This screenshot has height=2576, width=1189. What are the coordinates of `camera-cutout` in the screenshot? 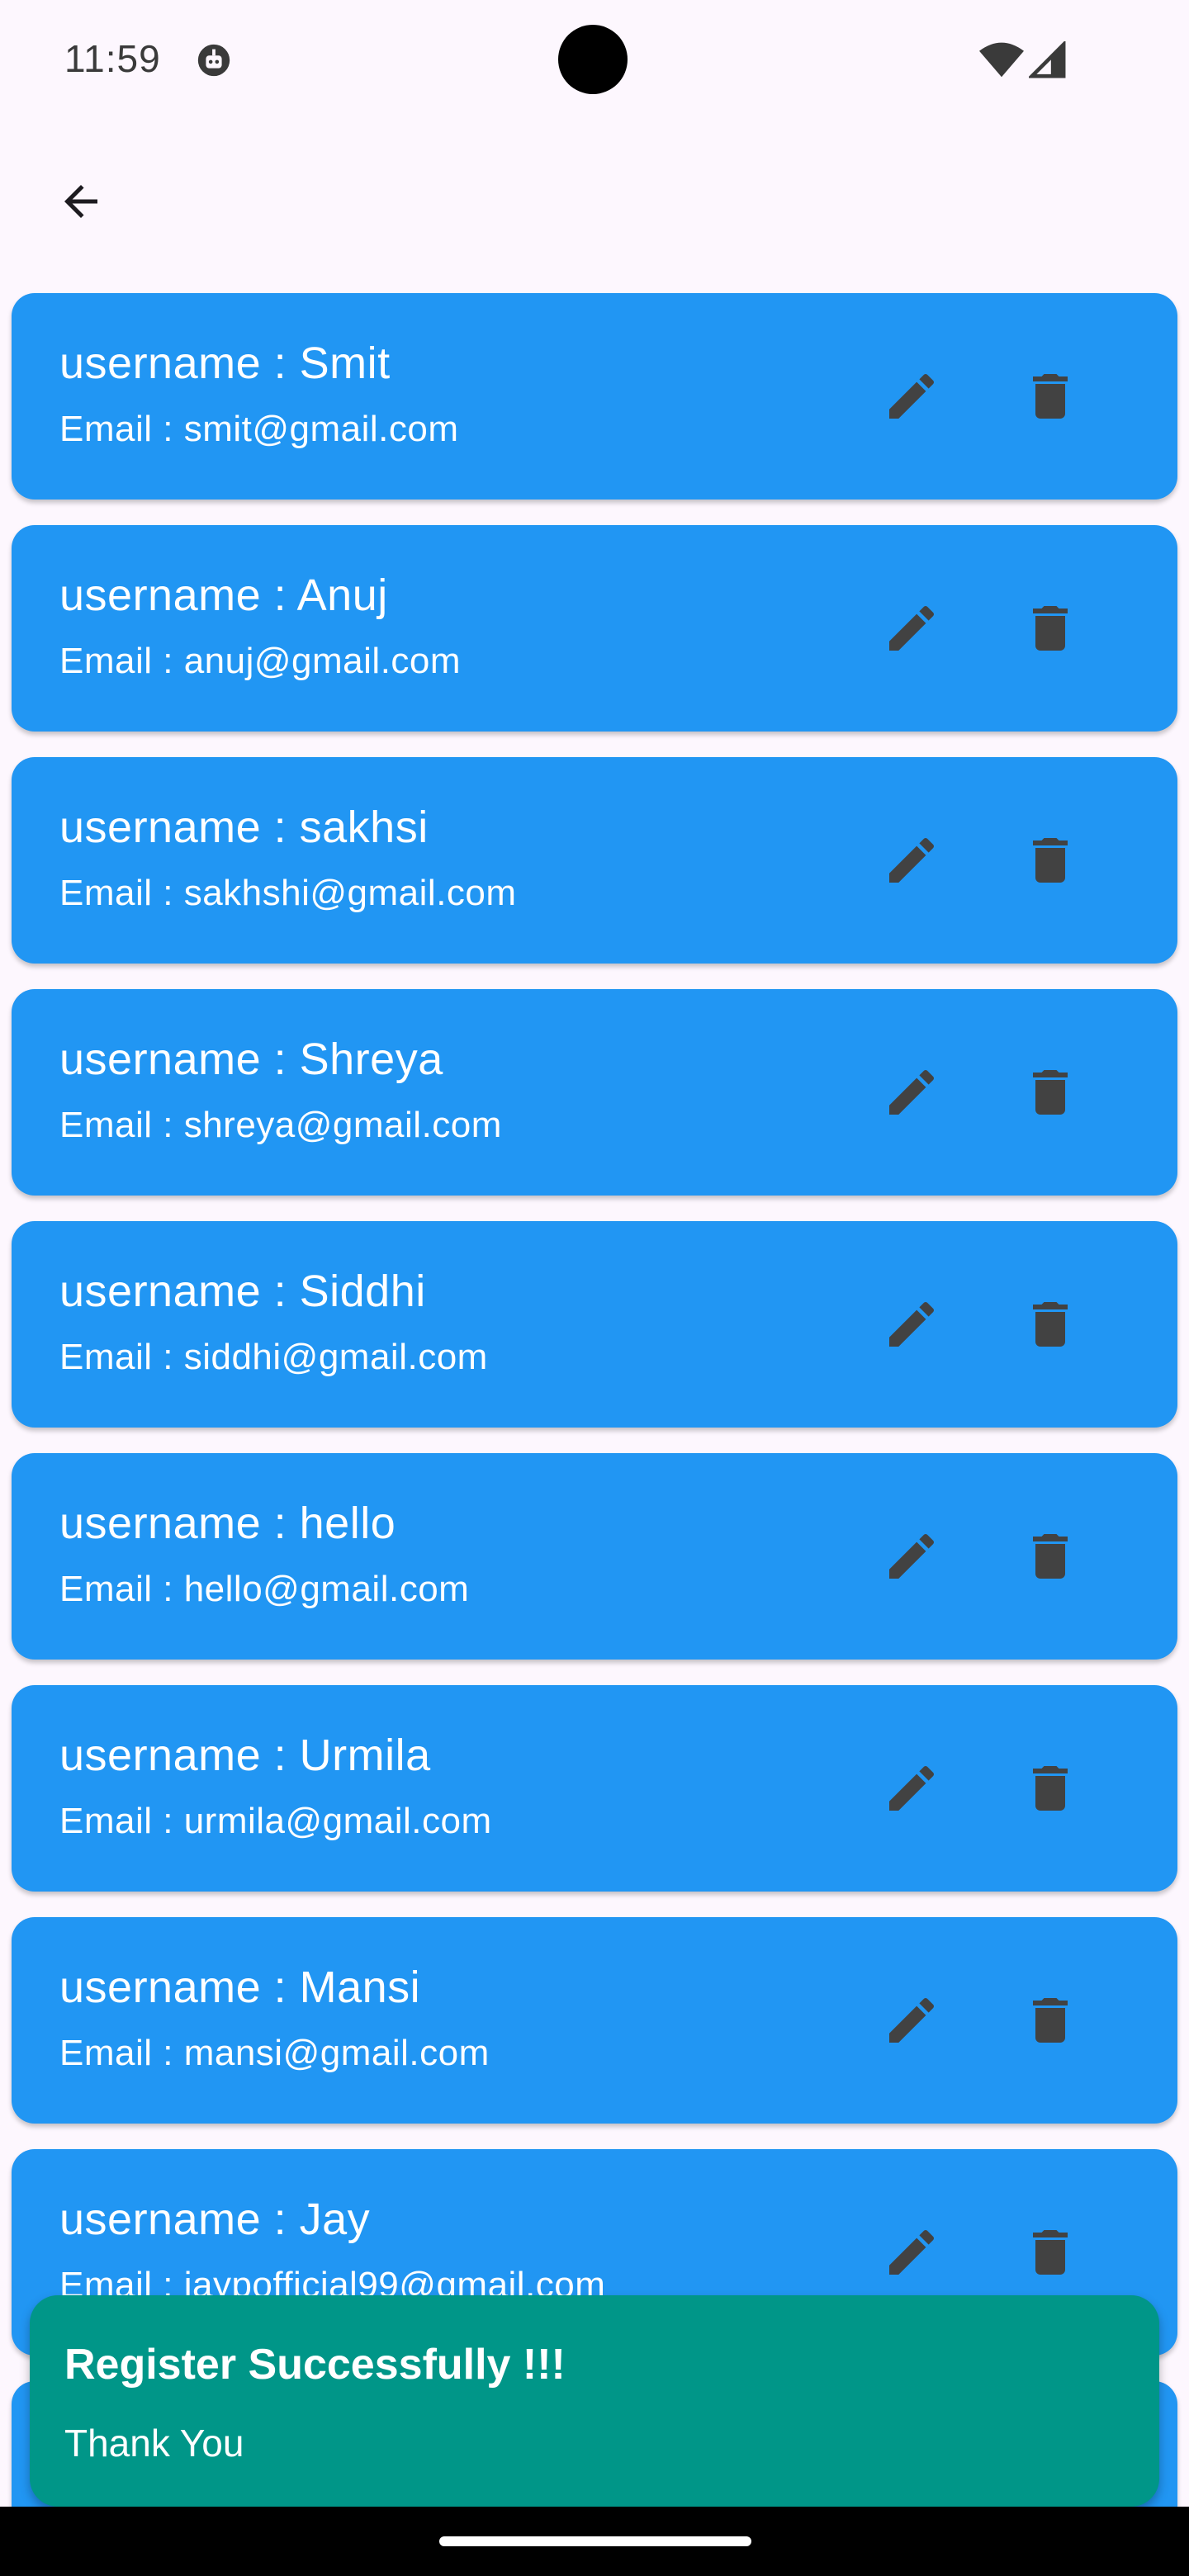 It's located at (593, 59).